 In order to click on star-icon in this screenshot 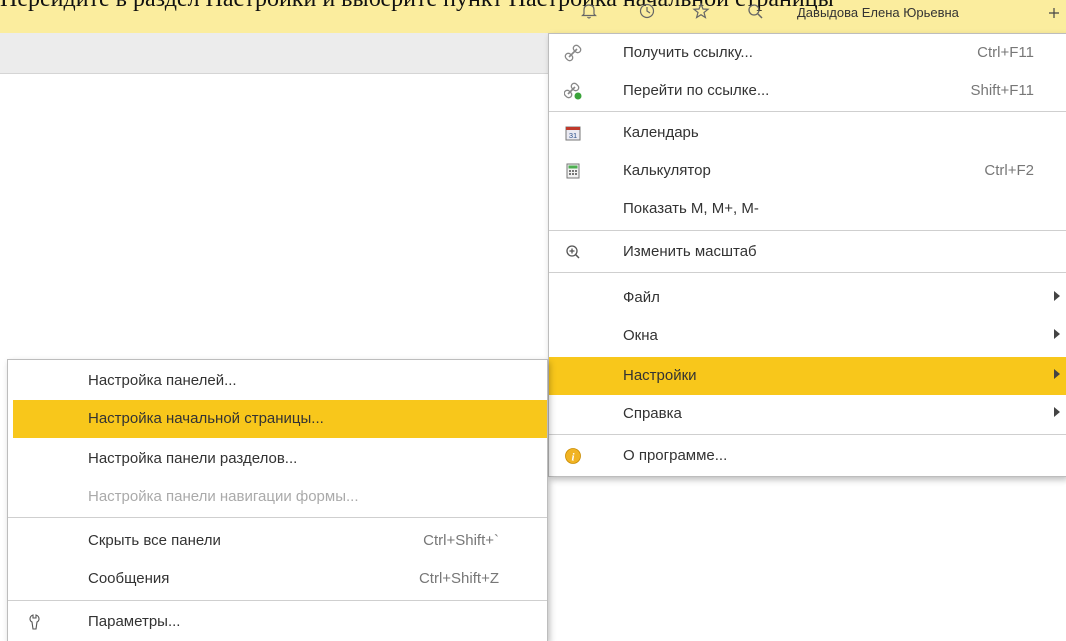, I will do `click(701, 13)`.